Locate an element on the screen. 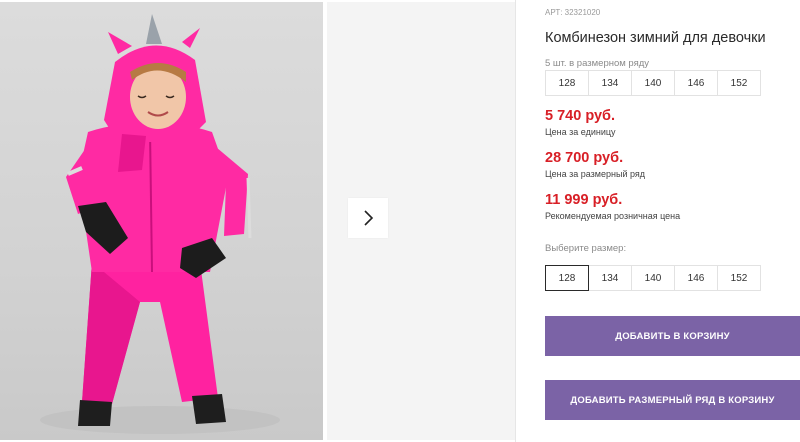  pack-size: 128 is located at coordinates (567, 83).